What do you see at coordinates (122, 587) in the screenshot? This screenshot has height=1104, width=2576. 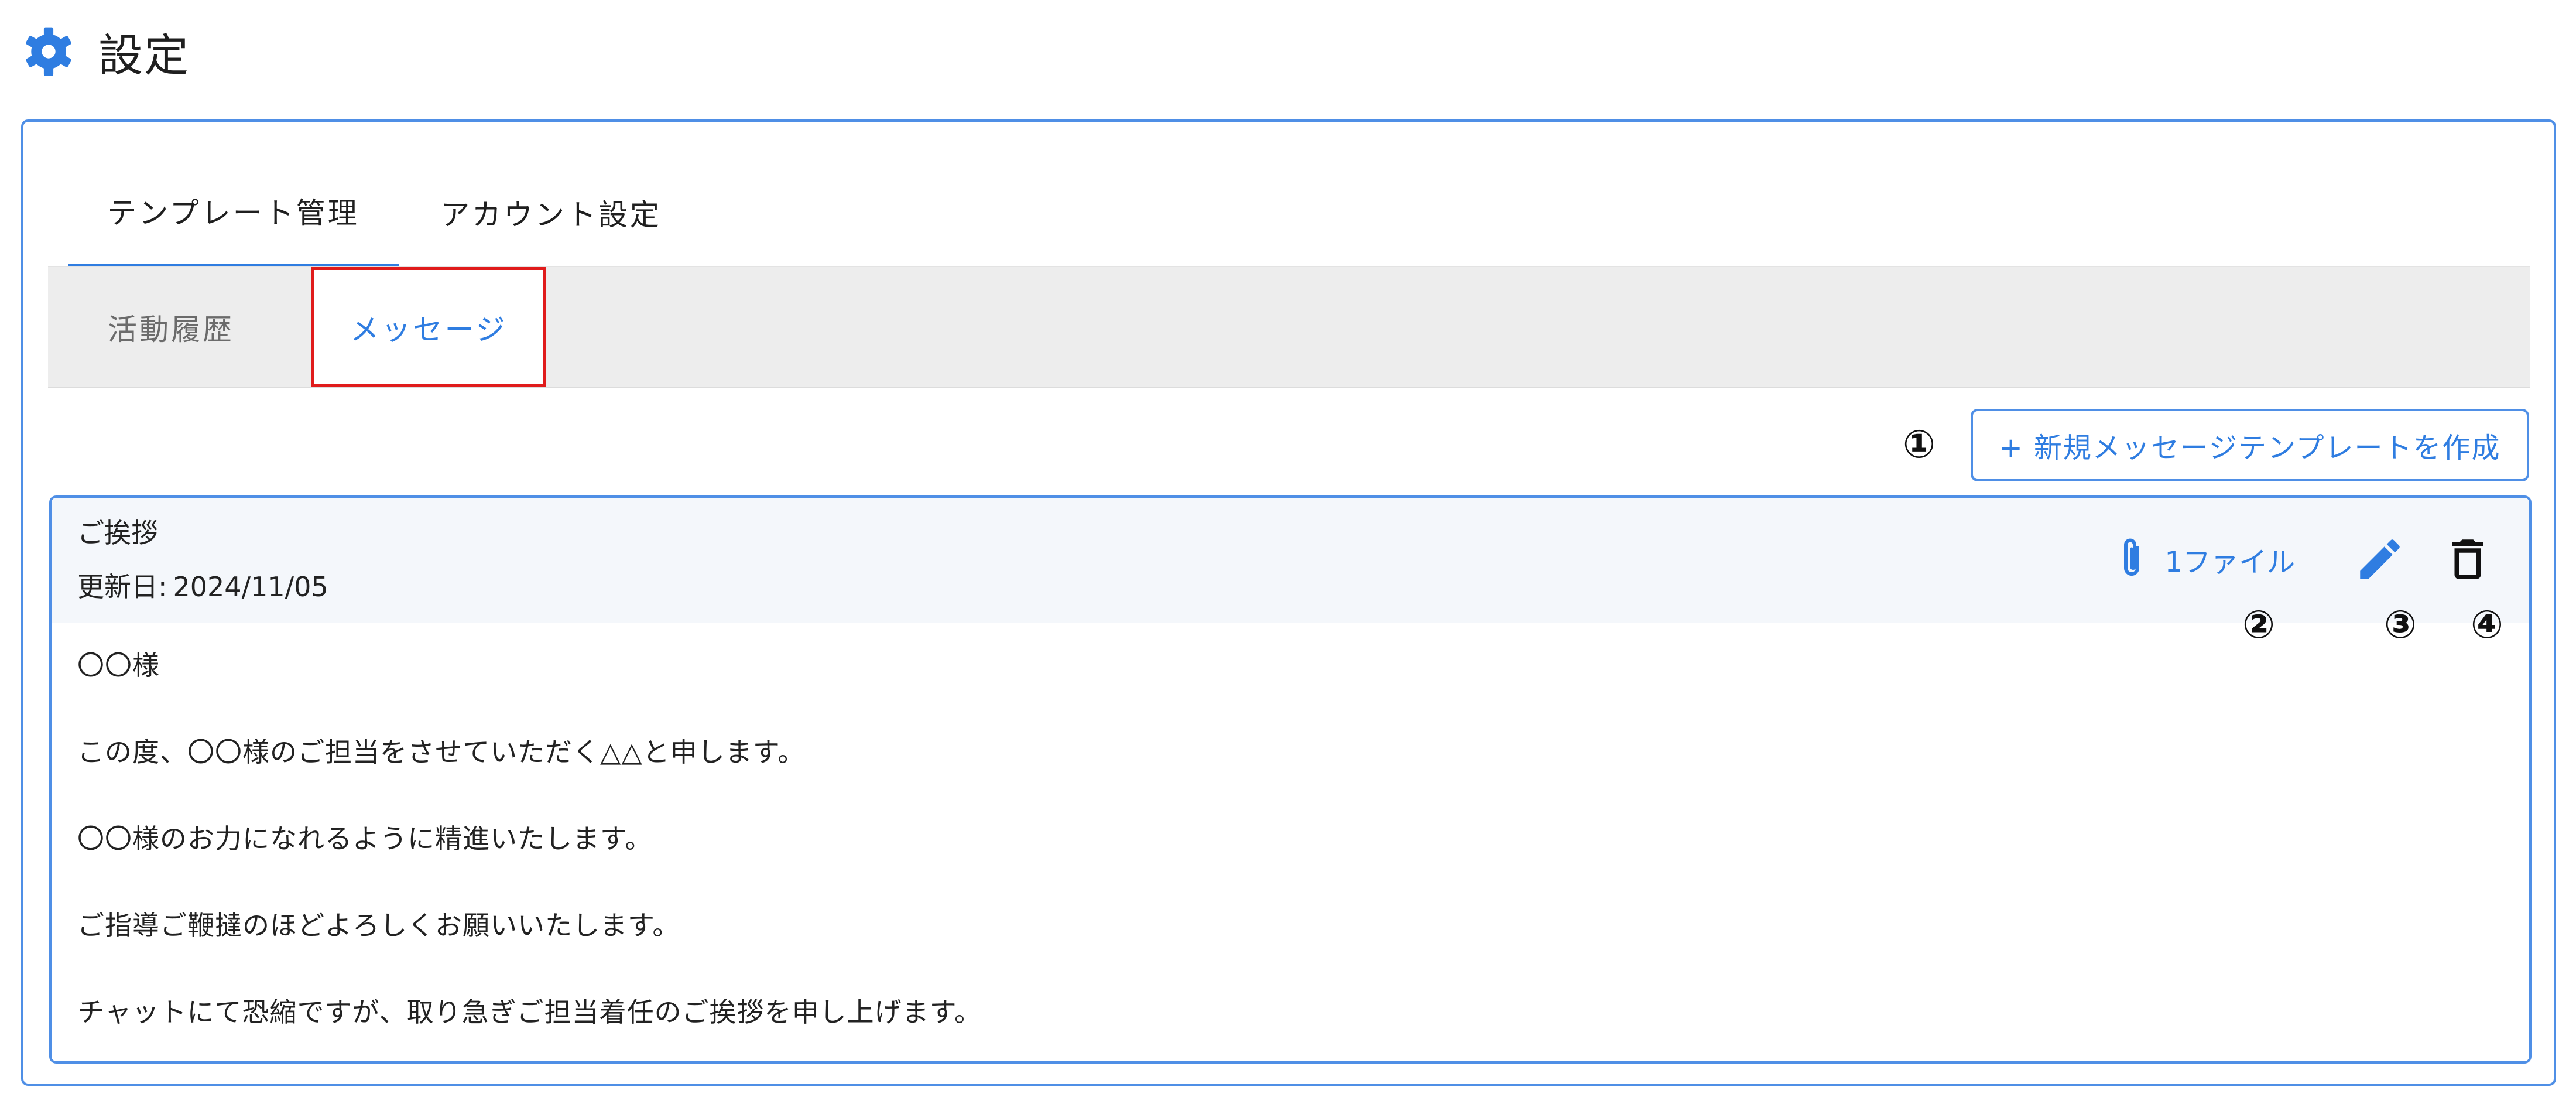 I see `updated-label: 更新日:` at bounding box center [122, 587].